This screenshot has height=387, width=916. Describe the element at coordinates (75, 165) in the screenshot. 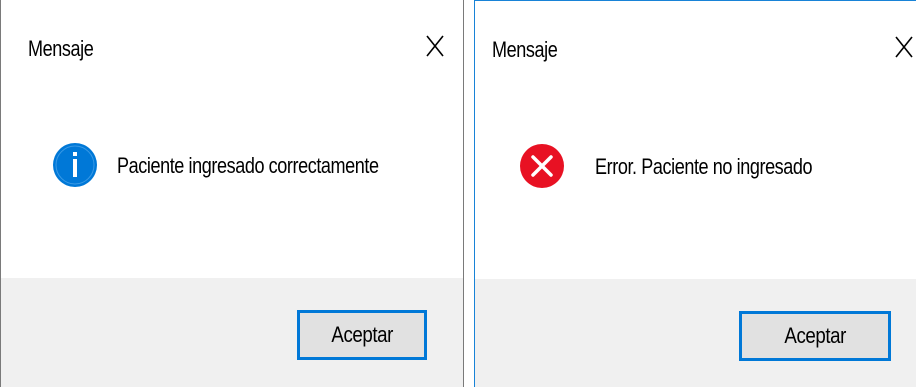

I see `info-icon` at that location.